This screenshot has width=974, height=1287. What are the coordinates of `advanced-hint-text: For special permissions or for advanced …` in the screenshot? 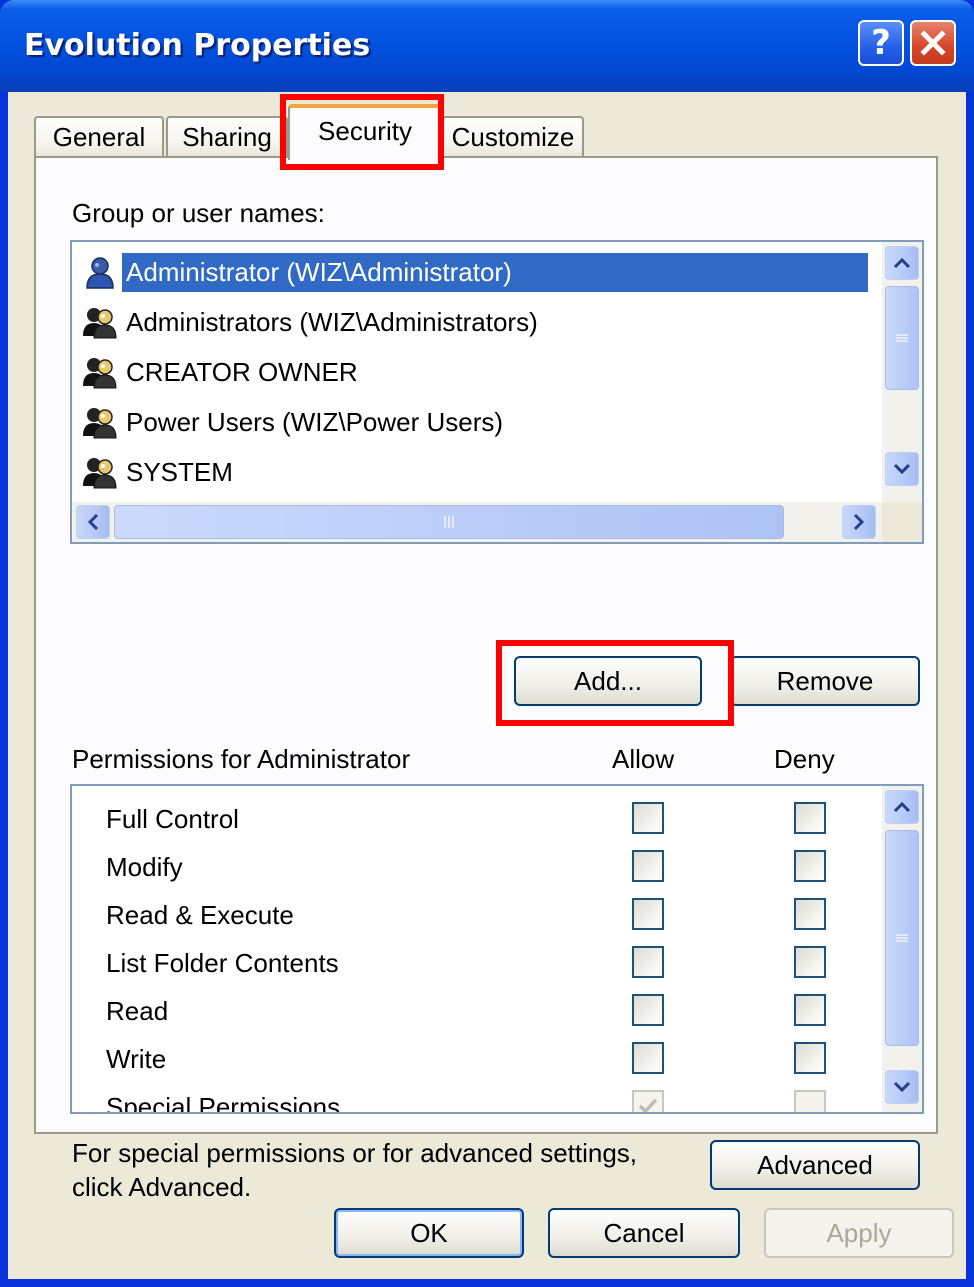 It's located at (355, 1170).